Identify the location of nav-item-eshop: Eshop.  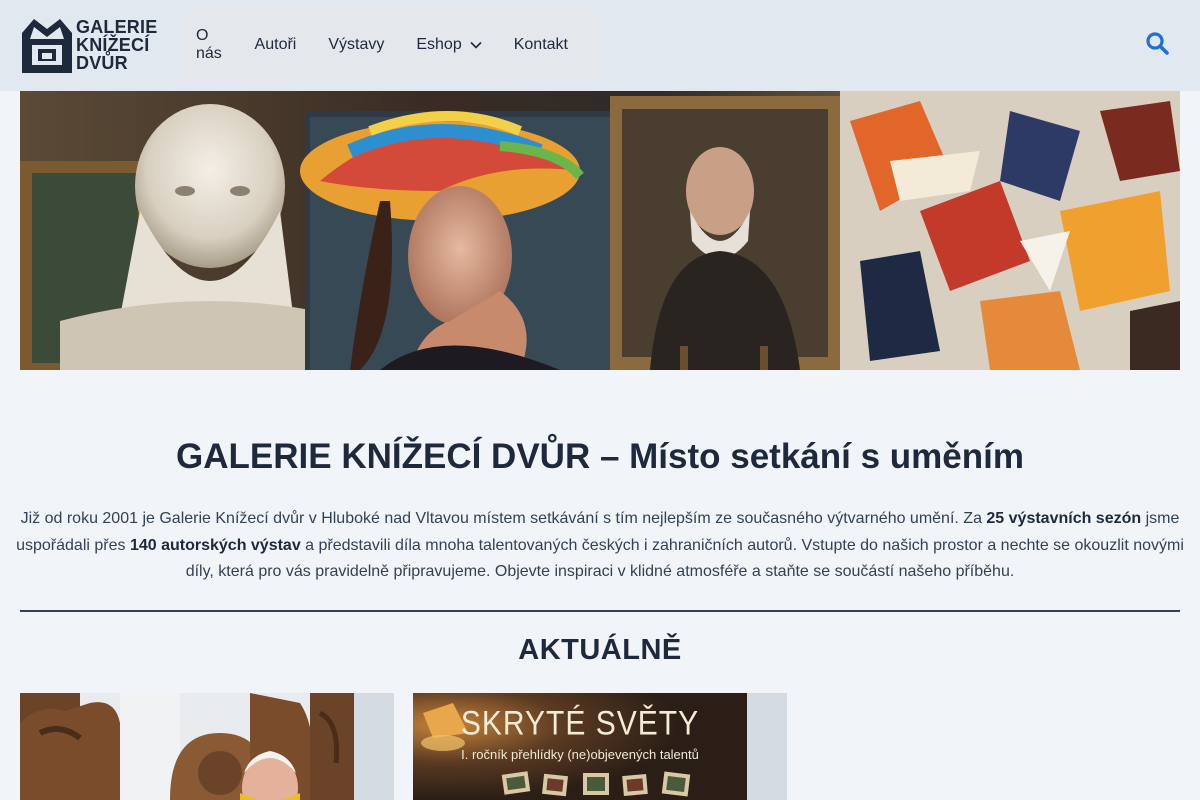
(449, 45).